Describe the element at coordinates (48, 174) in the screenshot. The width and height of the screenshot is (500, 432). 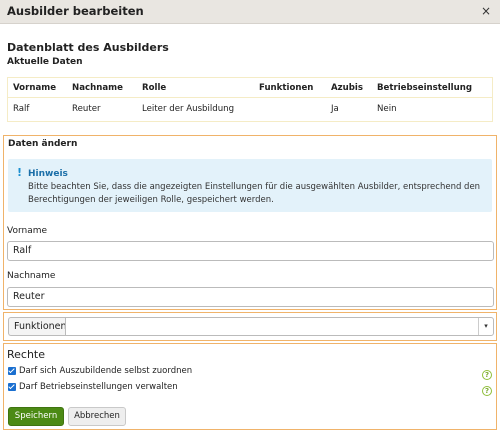
I see `hint-title: Hinweis` at that location.